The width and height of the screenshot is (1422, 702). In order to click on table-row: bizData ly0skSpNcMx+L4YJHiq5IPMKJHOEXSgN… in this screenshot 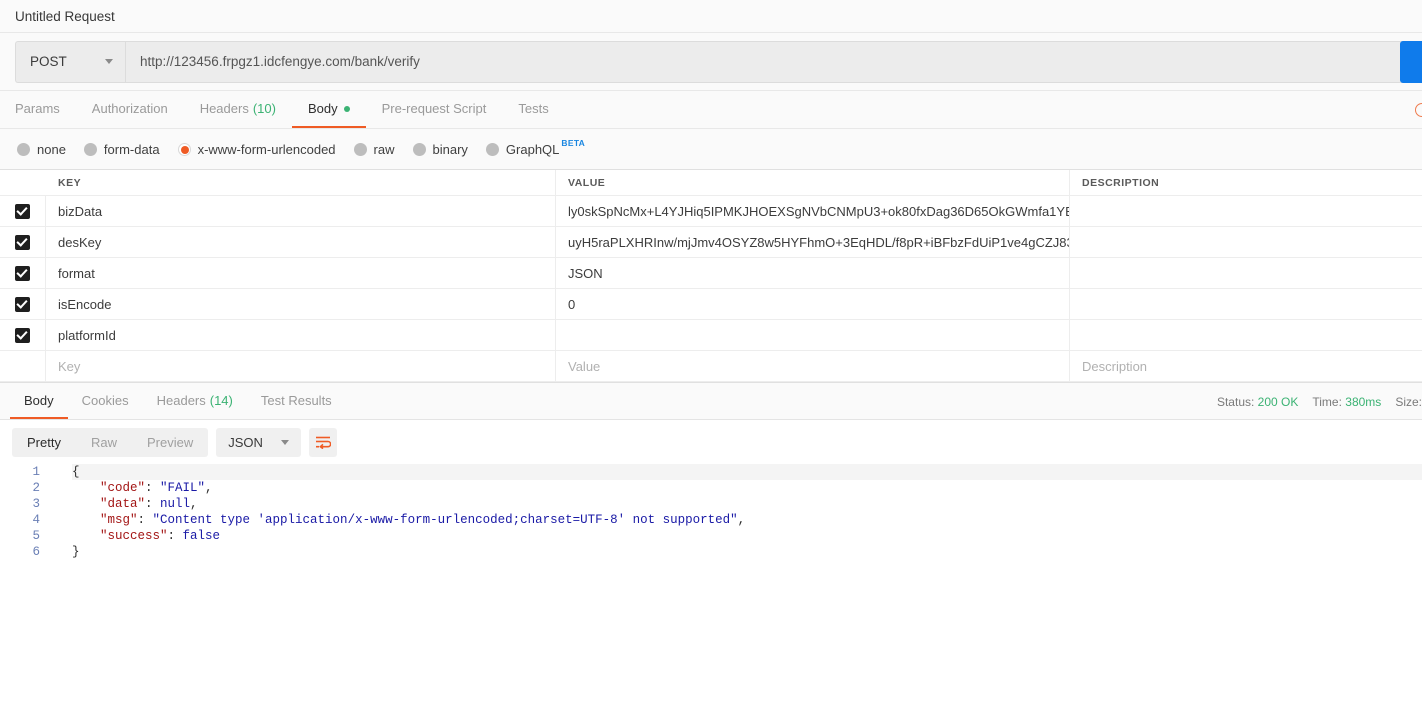, I will do `click(711, 211)`.